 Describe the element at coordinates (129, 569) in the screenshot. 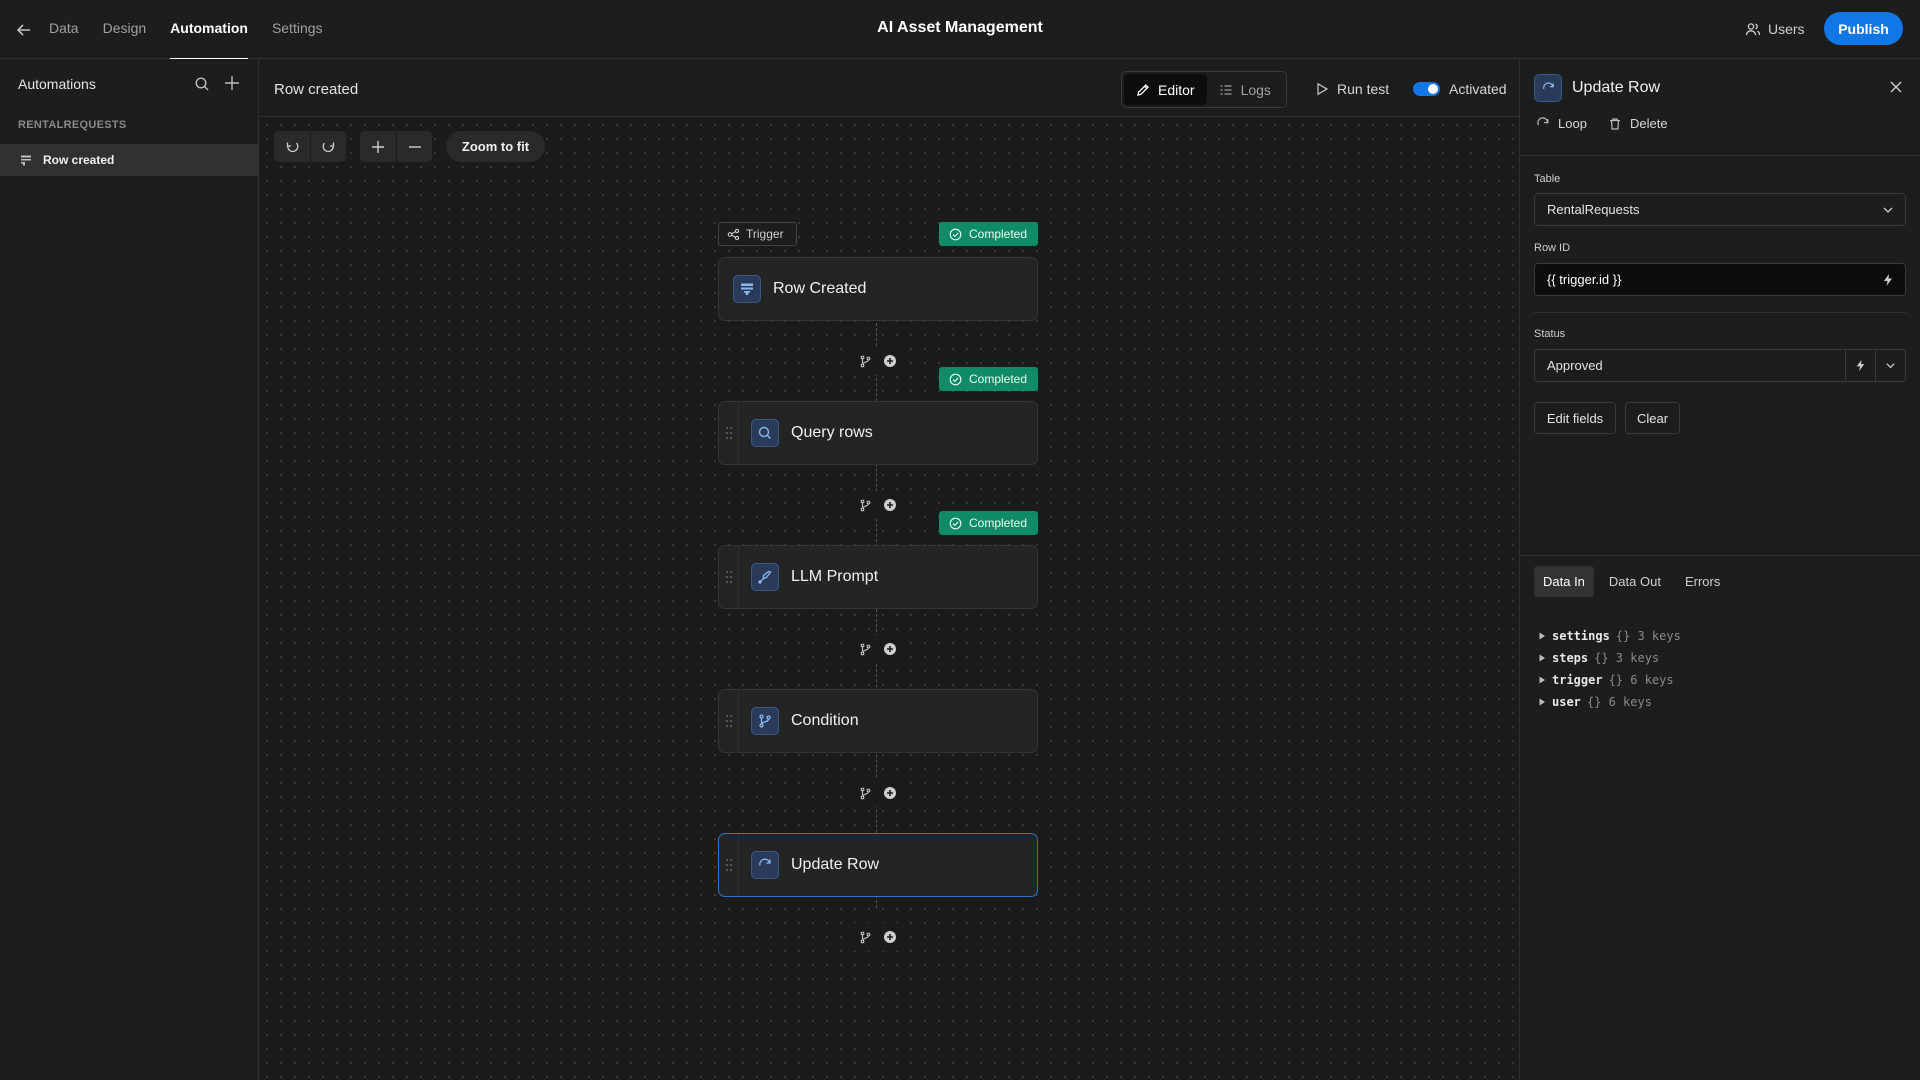

I see `automations-sidebar: Automations RENTALREQUESTS Row created` at that location.